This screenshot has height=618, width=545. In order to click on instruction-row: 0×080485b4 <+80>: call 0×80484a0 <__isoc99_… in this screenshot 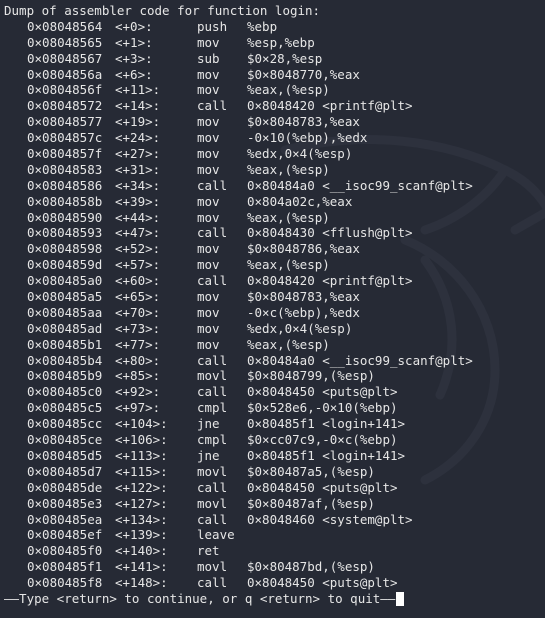, I will do `click(274, 361)`.